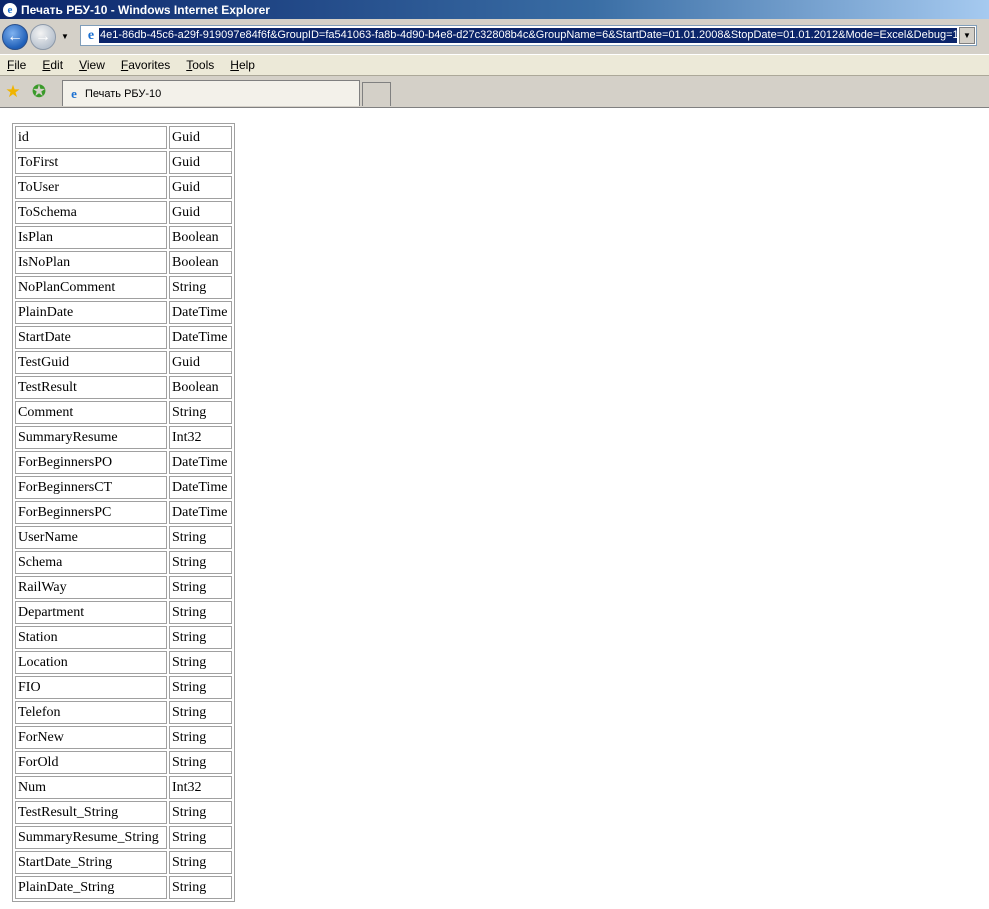 The image size is (989, 909). What do you see at coordinates (91, 687) in the screenshot?
I see `field-name-cell: FIO` at bounding box center [91, 687].